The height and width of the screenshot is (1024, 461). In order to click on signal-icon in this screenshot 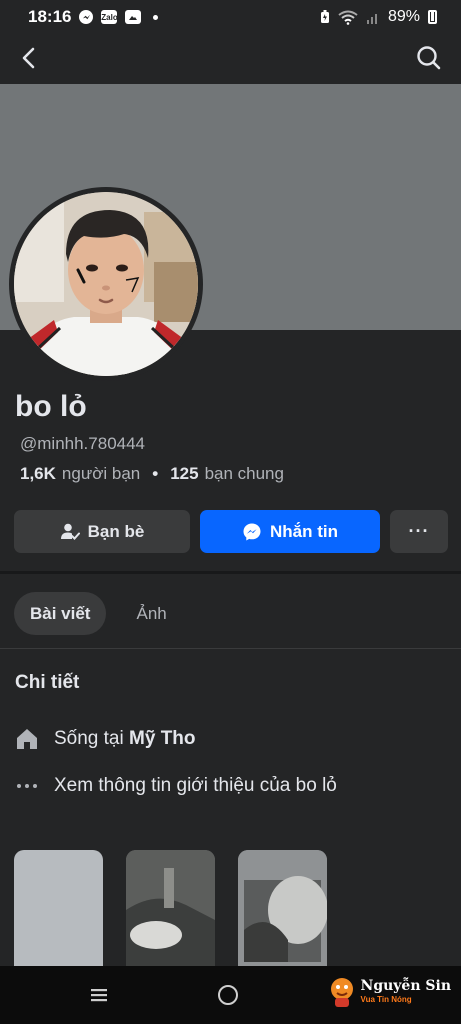, I will do `click(371, 19)`.